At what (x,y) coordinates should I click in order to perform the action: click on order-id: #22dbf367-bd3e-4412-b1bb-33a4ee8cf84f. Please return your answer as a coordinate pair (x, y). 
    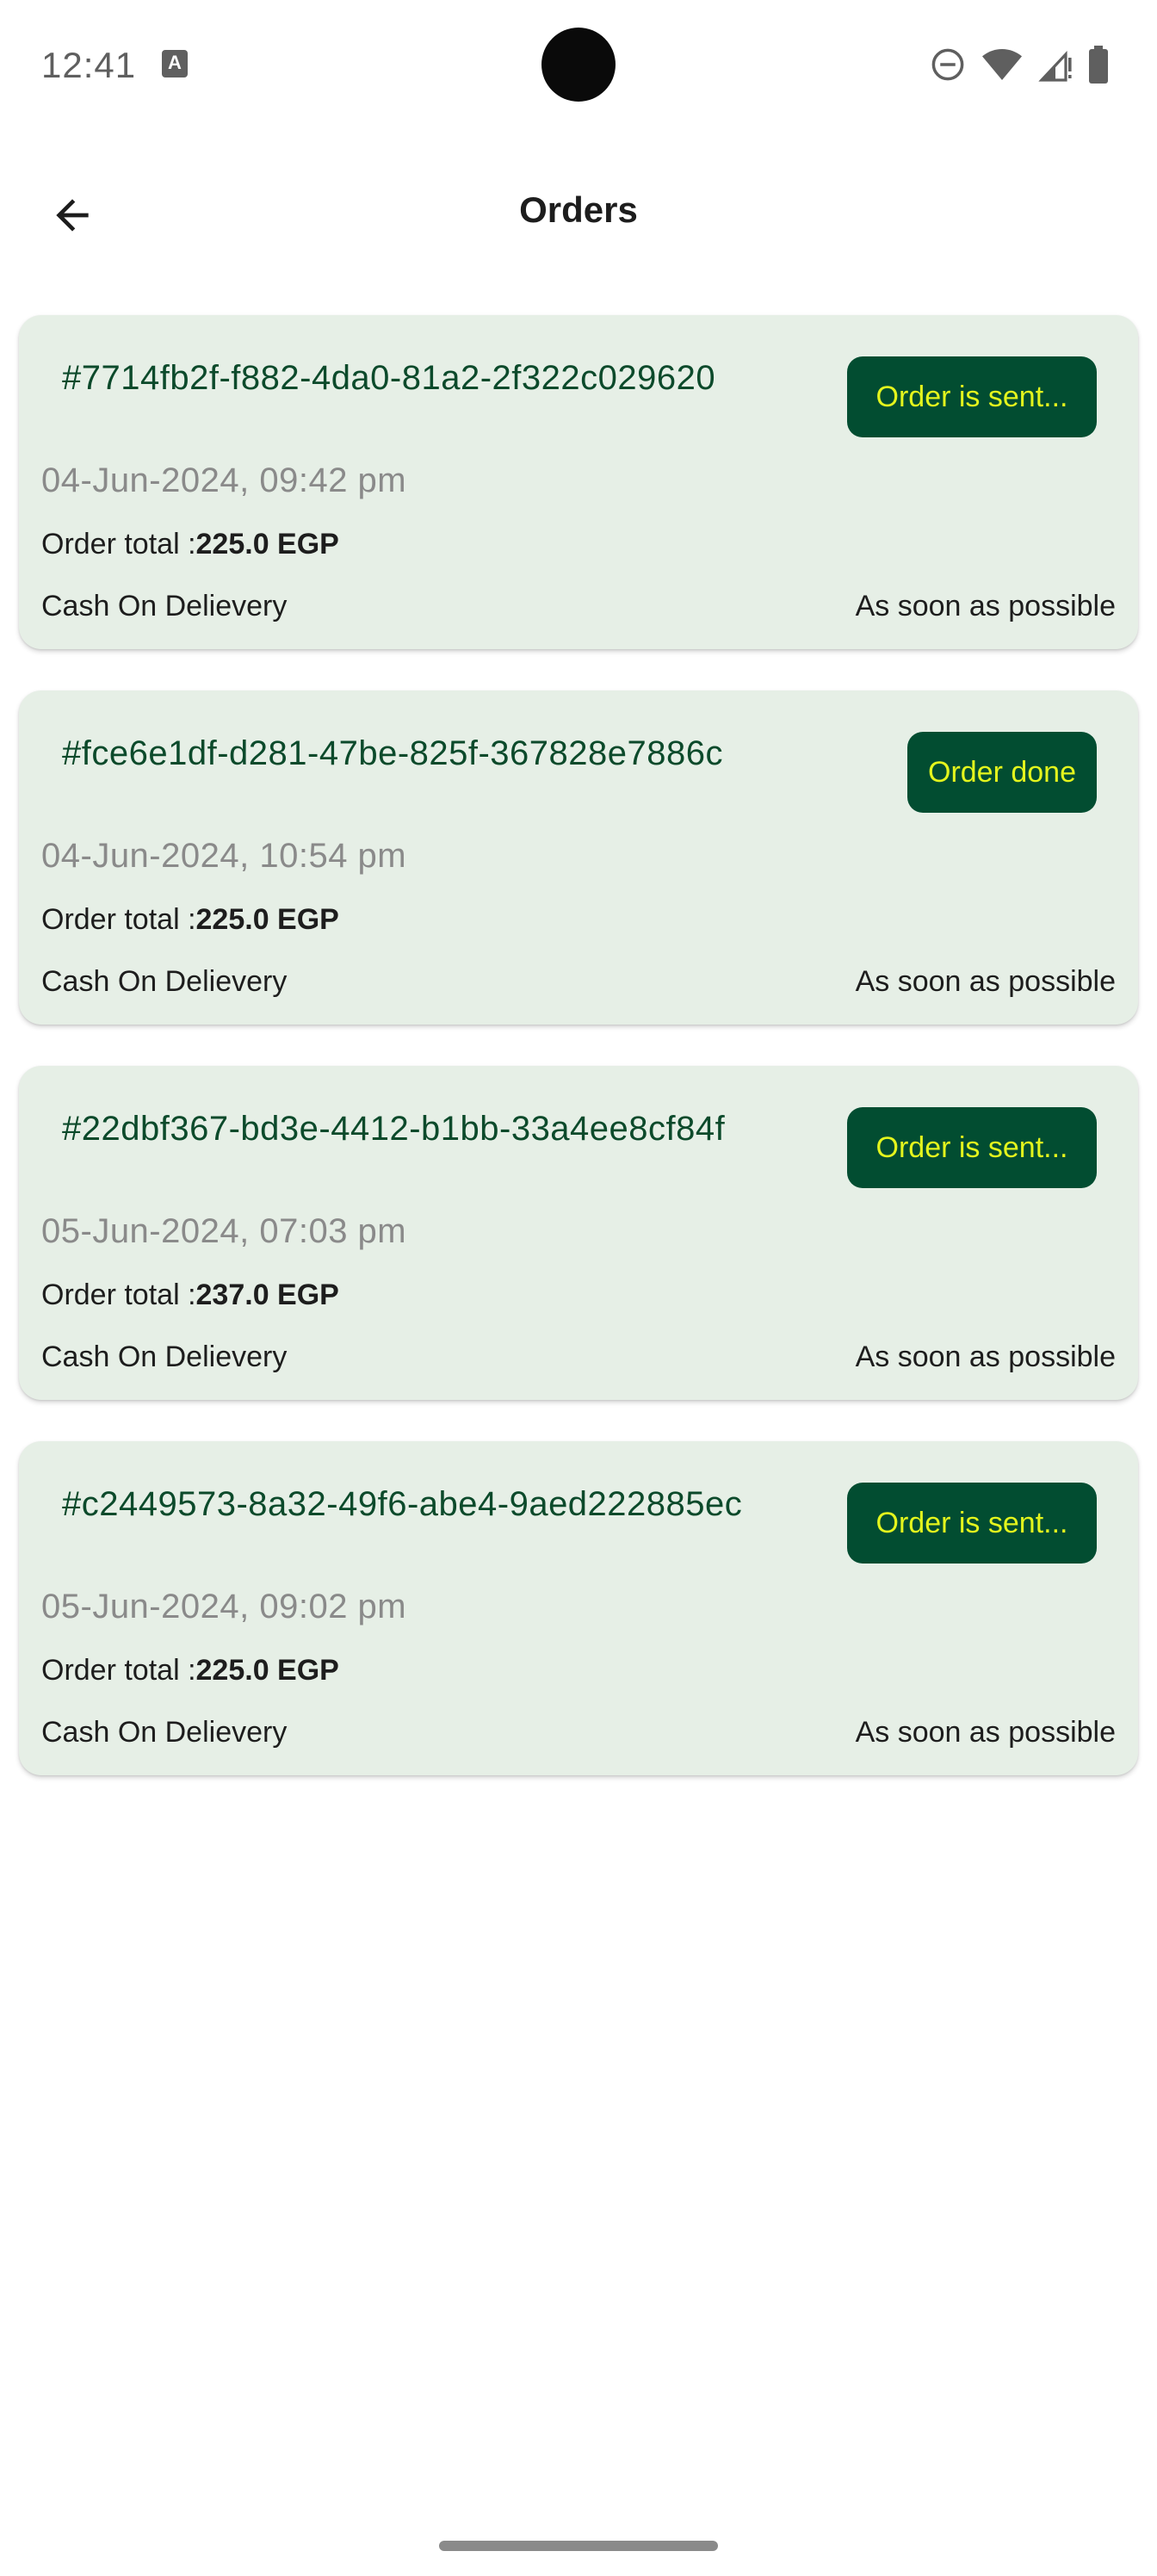
    Looking at the image, I should click on (394, 1129).